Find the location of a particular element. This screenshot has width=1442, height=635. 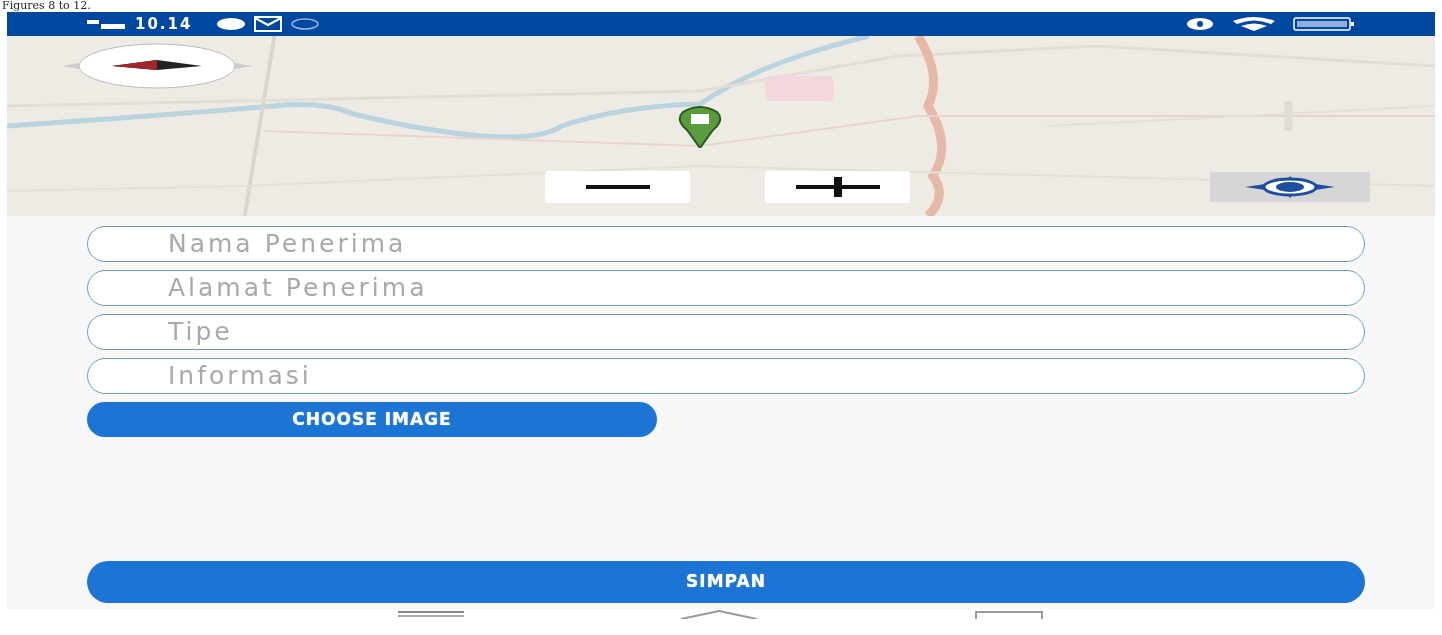

crosshair-icon is located at coordinates (1290, 187).